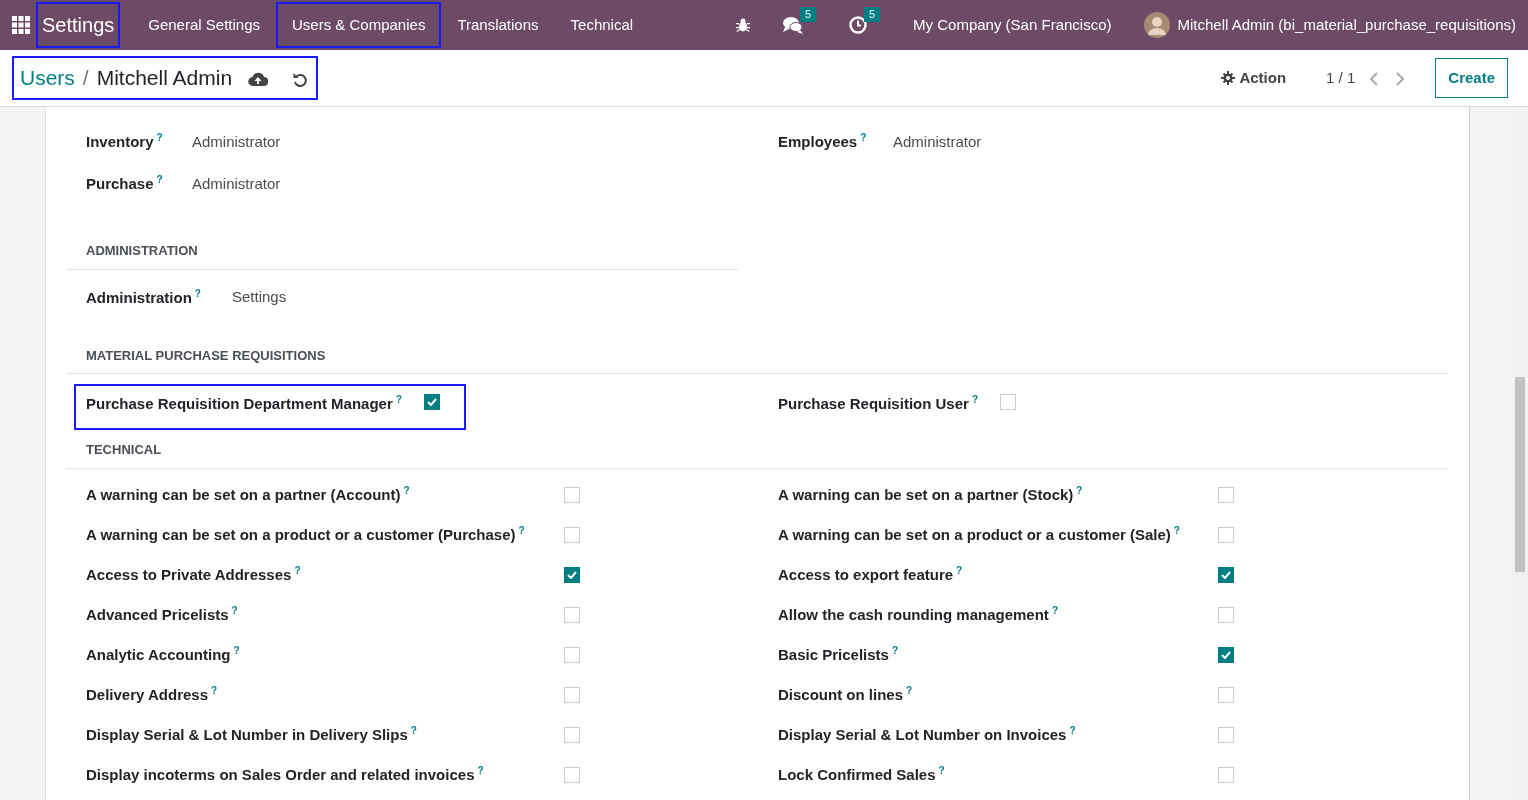 The image size is (1528, 800). Describe the element at coordinates (1012, 25) in the screenshot. I see `company-switcher: My Company (San Francisco)` at that location.